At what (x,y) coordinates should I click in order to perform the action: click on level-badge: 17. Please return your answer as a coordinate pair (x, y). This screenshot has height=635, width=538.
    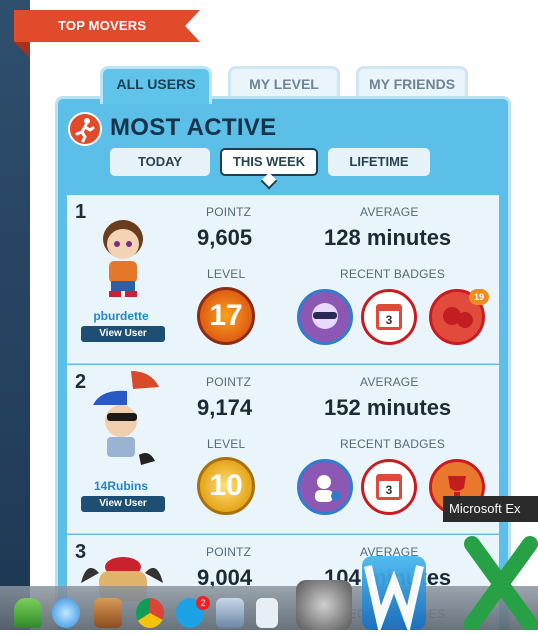
    Looking at the image, I should click on (226, 316).